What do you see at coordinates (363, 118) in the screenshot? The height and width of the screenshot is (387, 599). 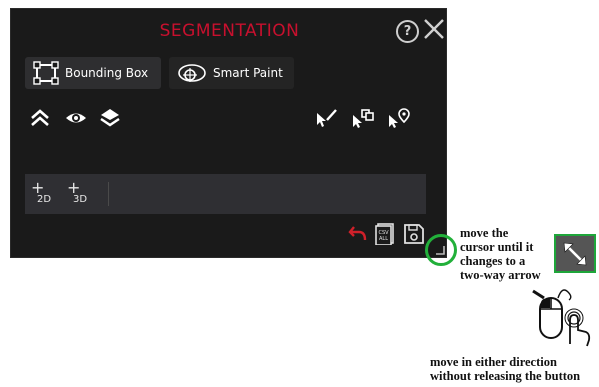 I see `copy-cursor-icon` at bounding box center [363, 118].